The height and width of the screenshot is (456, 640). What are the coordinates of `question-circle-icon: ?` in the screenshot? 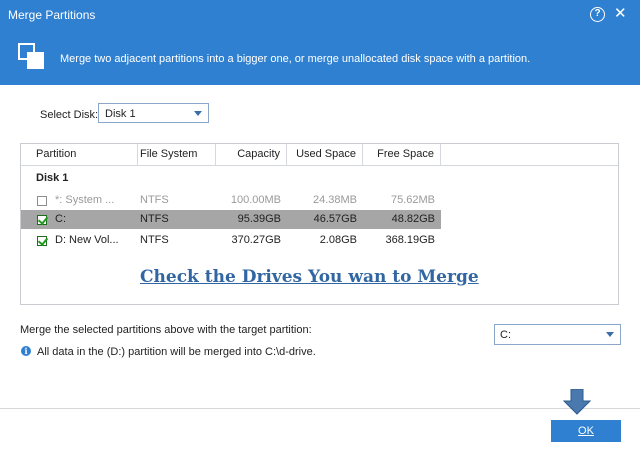 It's located at (597, 14).